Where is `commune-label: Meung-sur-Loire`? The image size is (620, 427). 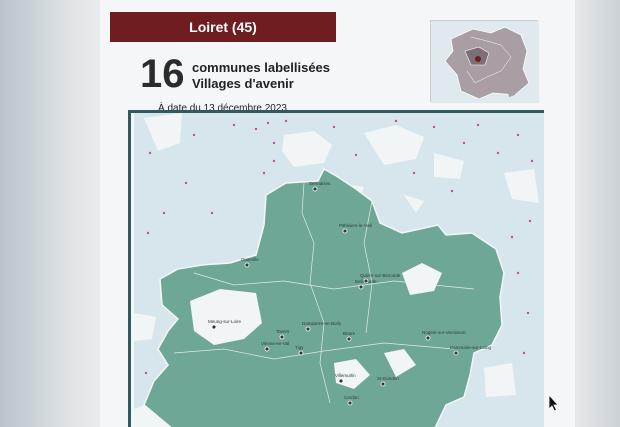
commune-label: Meung-sur-Loire is located at coordinates (225, 321).